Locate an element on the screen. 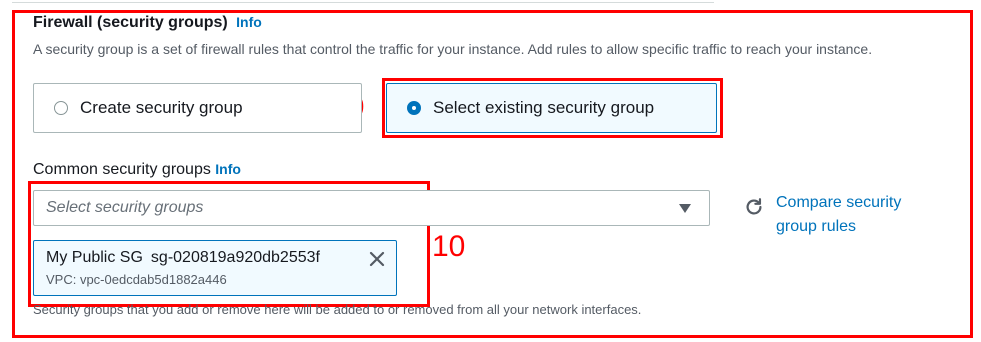 This screenshot has width=981, height=342. common-security-groups-label: Common security groups Info is located at coordinates (137, 170).